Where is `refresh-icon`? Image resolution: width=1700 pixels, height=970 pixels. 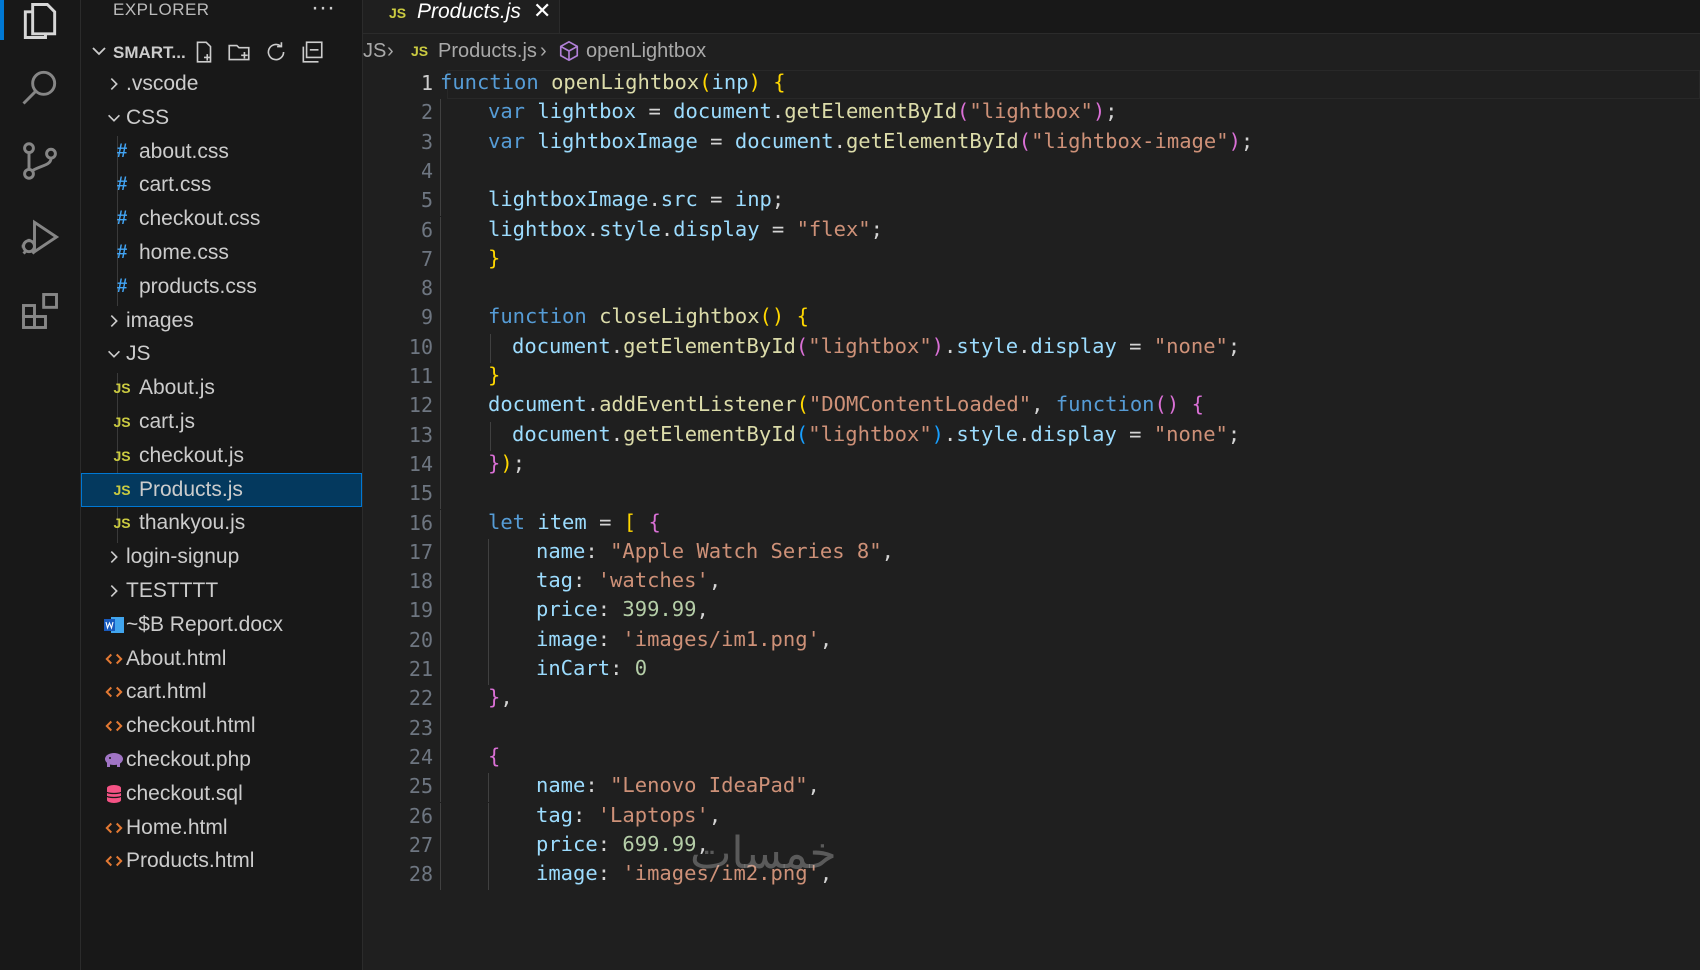
refresh-icon is located at coordinates (276, 52).